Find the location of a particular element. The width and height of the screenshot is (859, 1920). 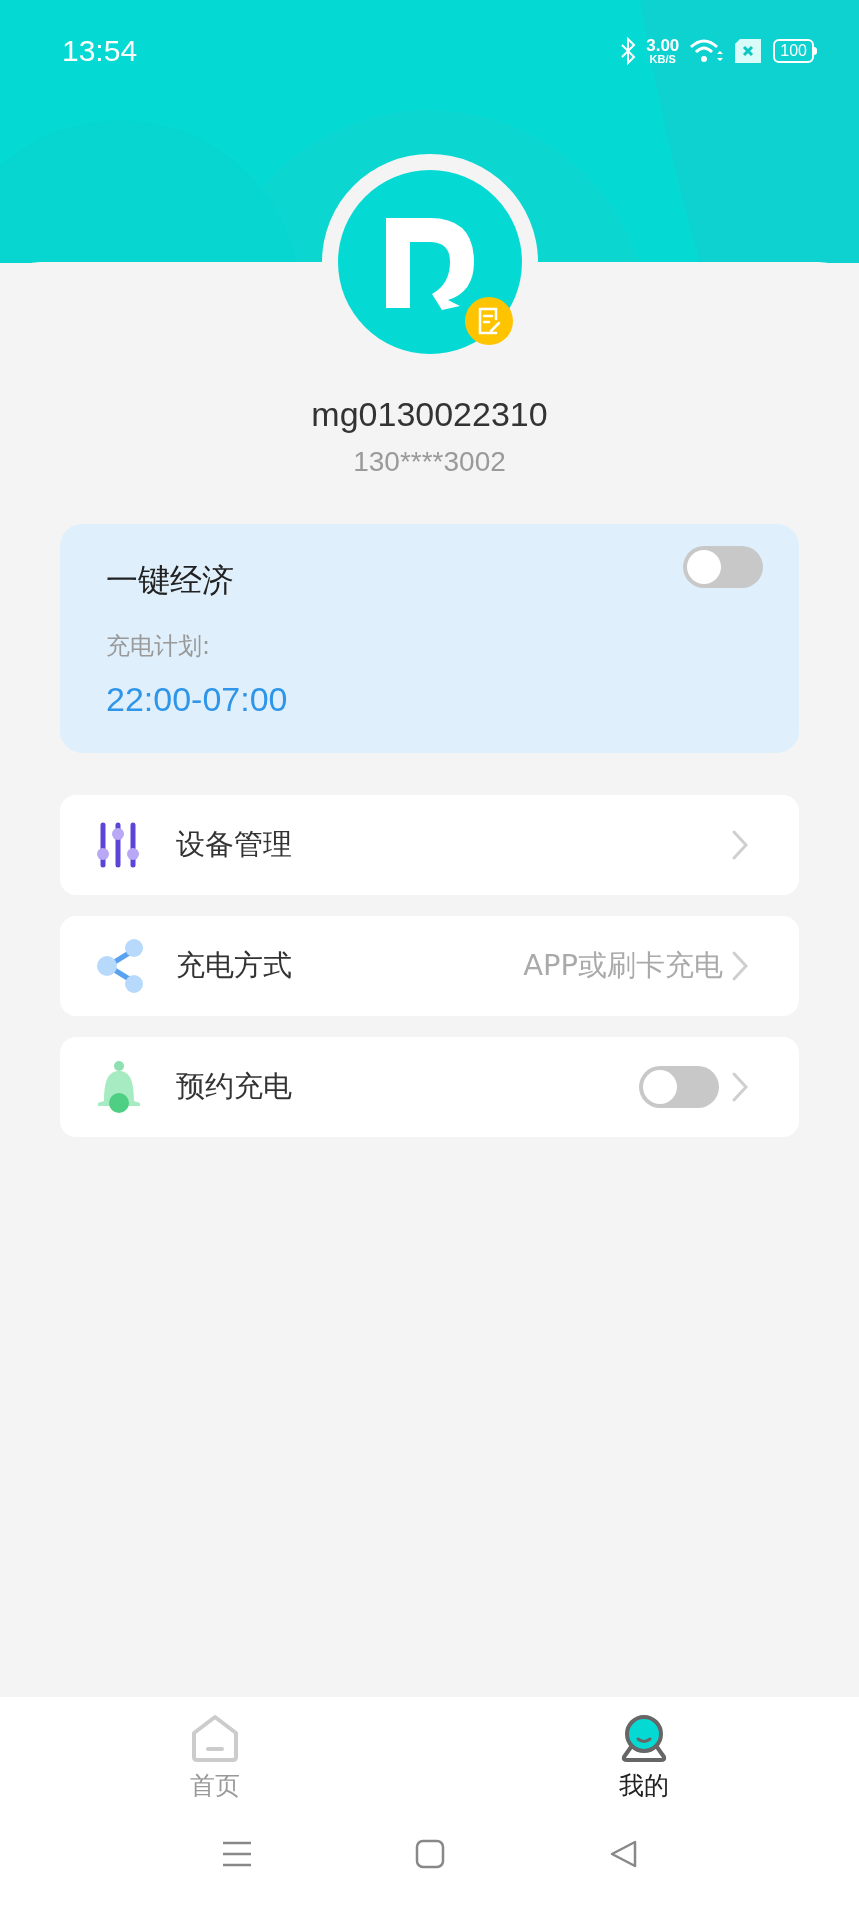

menu-item: 预约充电 is located at coordinates (429, 1087).